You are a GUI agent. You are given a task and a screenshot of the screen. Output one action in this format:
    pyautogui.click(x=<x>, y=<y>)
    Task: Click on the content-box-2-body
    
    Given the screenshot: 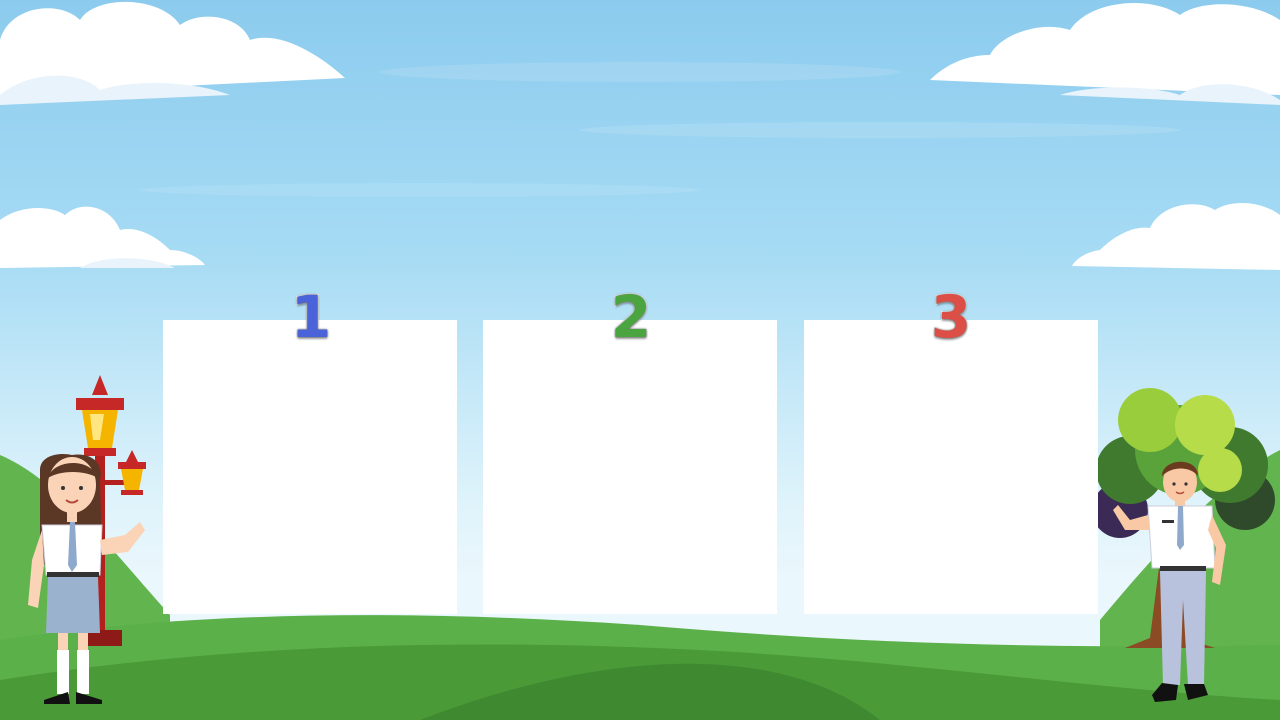 What is the action you would take?
    pyautogui.click(x=630, y=467)
    